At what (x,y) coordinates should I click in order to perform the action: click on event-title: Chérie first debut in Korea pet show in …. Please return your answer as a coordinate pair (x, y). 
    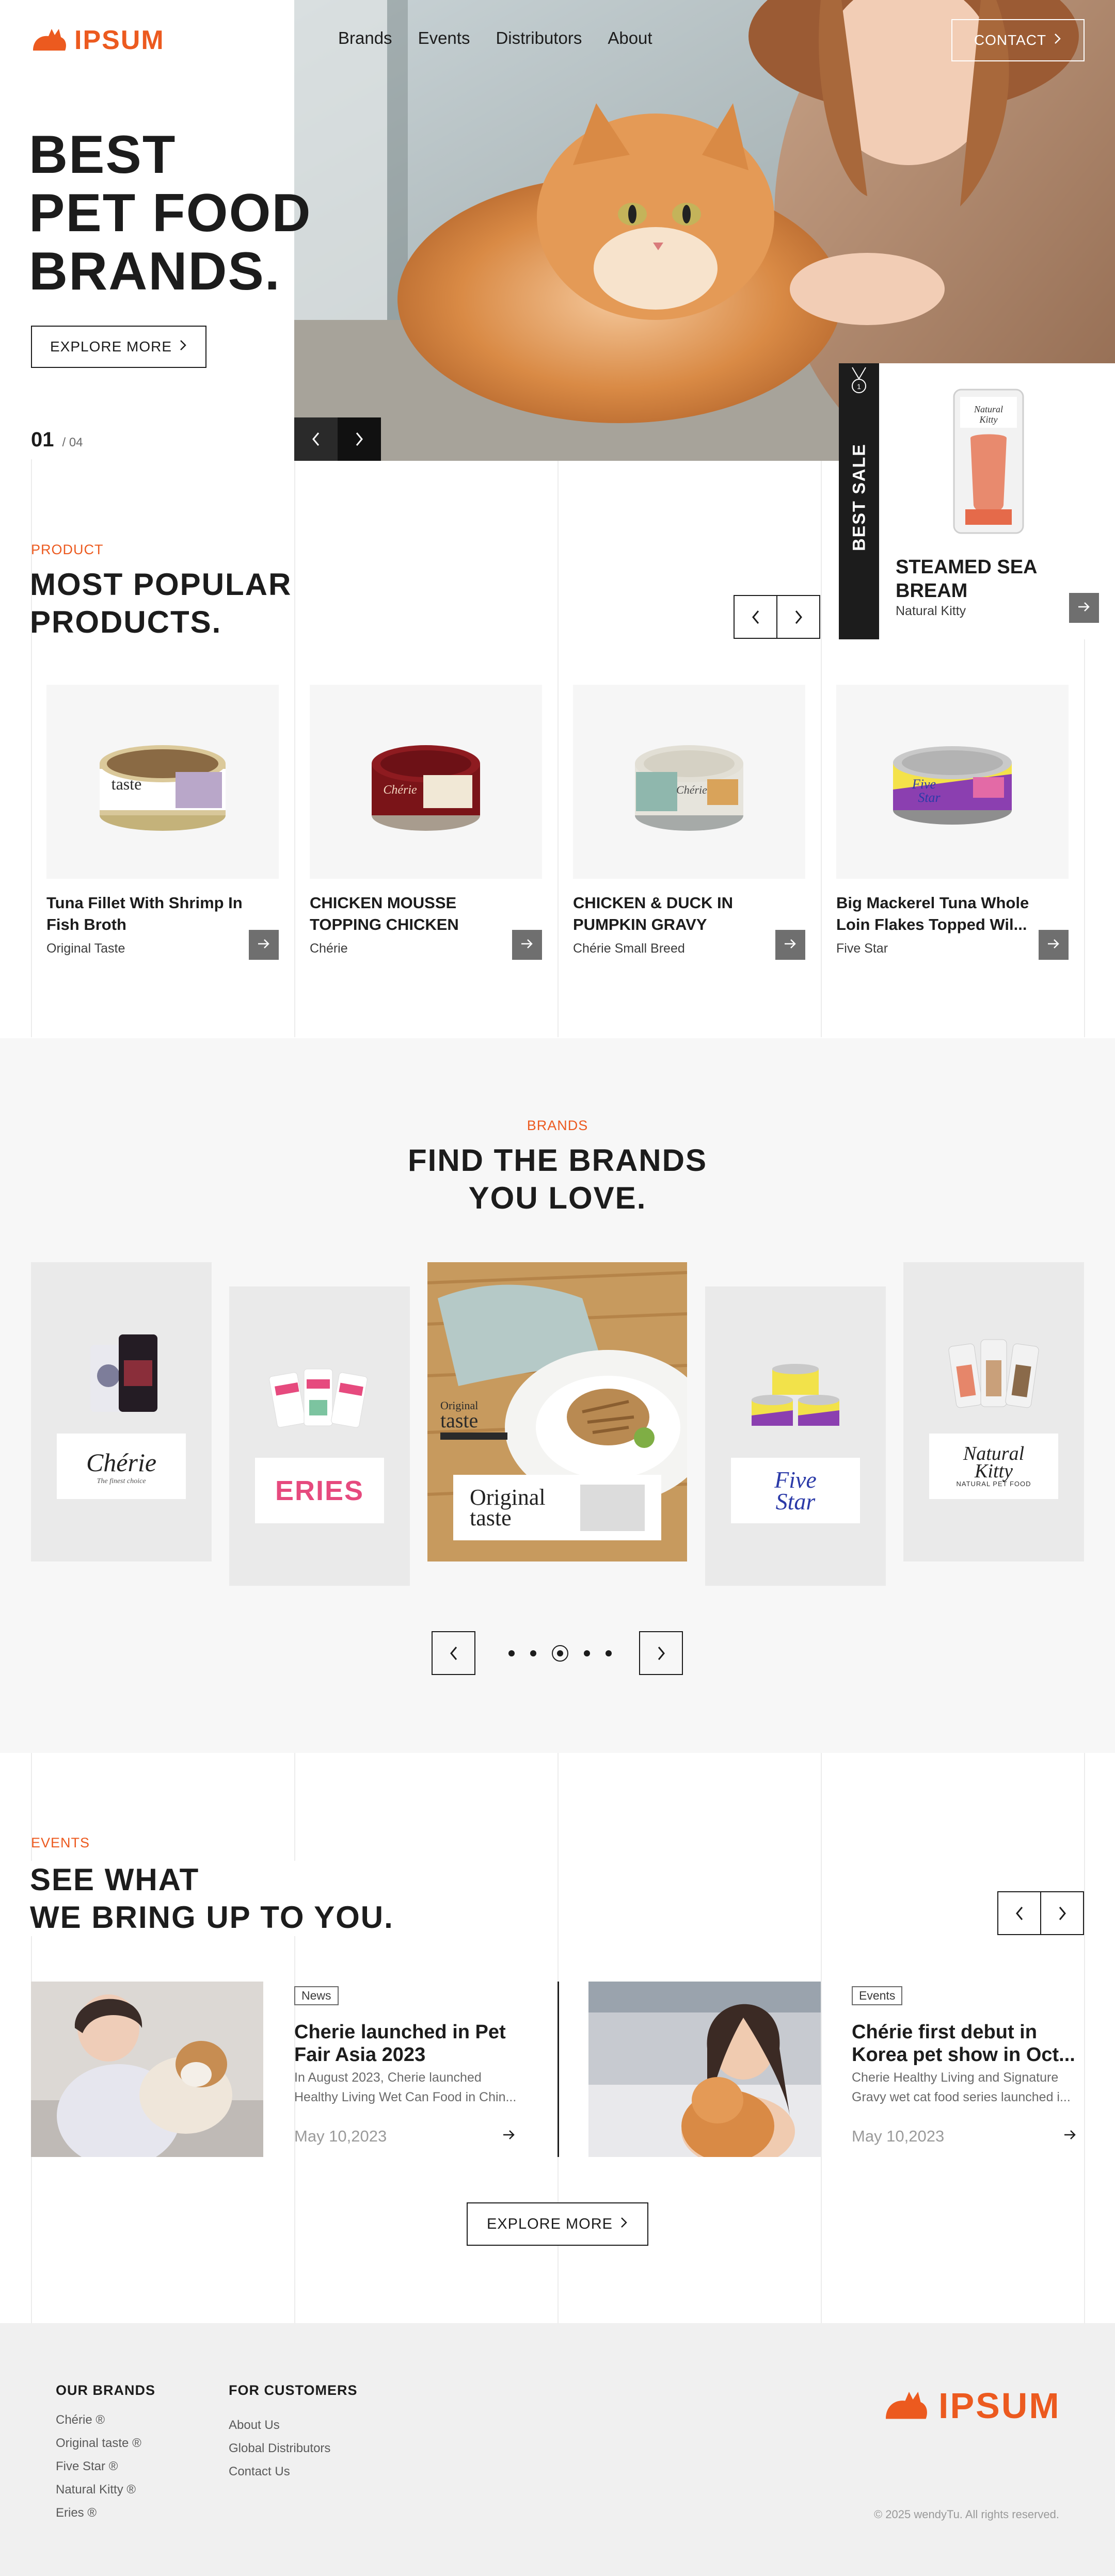
    Looking at the image, I should click on (964, 2044).